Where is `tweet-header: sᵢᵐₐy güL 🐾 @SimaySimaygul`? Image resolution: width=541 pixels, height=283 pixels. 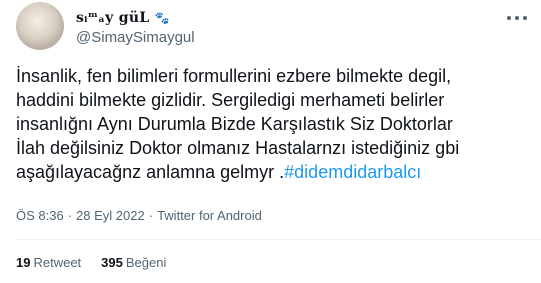
tweet-header: sᵢᵐₐy güL 🐾 @SimaySimaygul is located at coordinates (135, 27).